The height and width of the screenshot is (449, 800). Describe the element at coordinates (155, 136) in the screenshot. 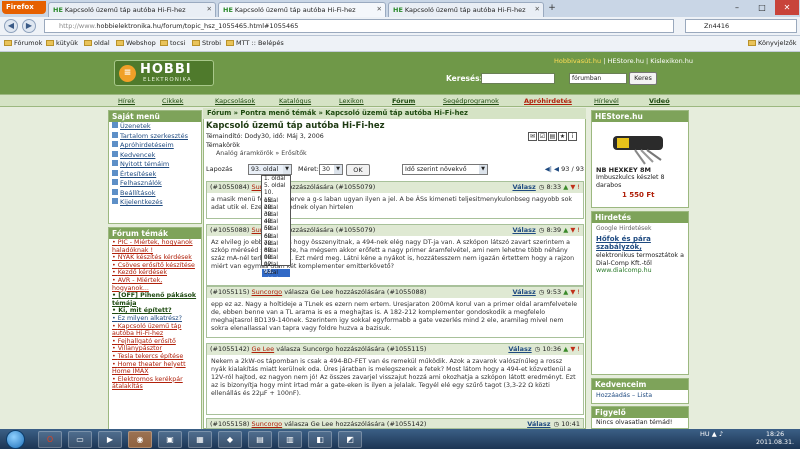

I see `sidebar-item-content: Tartalom szerkesztés` at that location.